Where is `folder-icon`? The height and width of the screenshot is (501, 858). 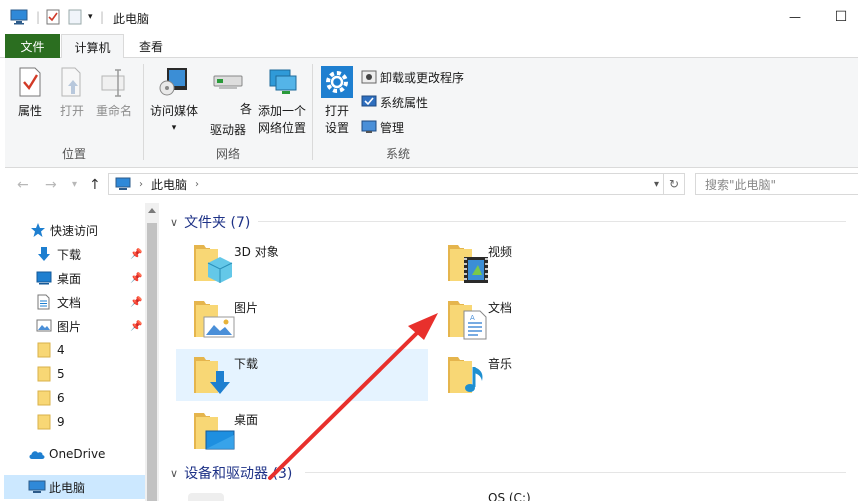 folder-icon is located at coordinates (44, 374).